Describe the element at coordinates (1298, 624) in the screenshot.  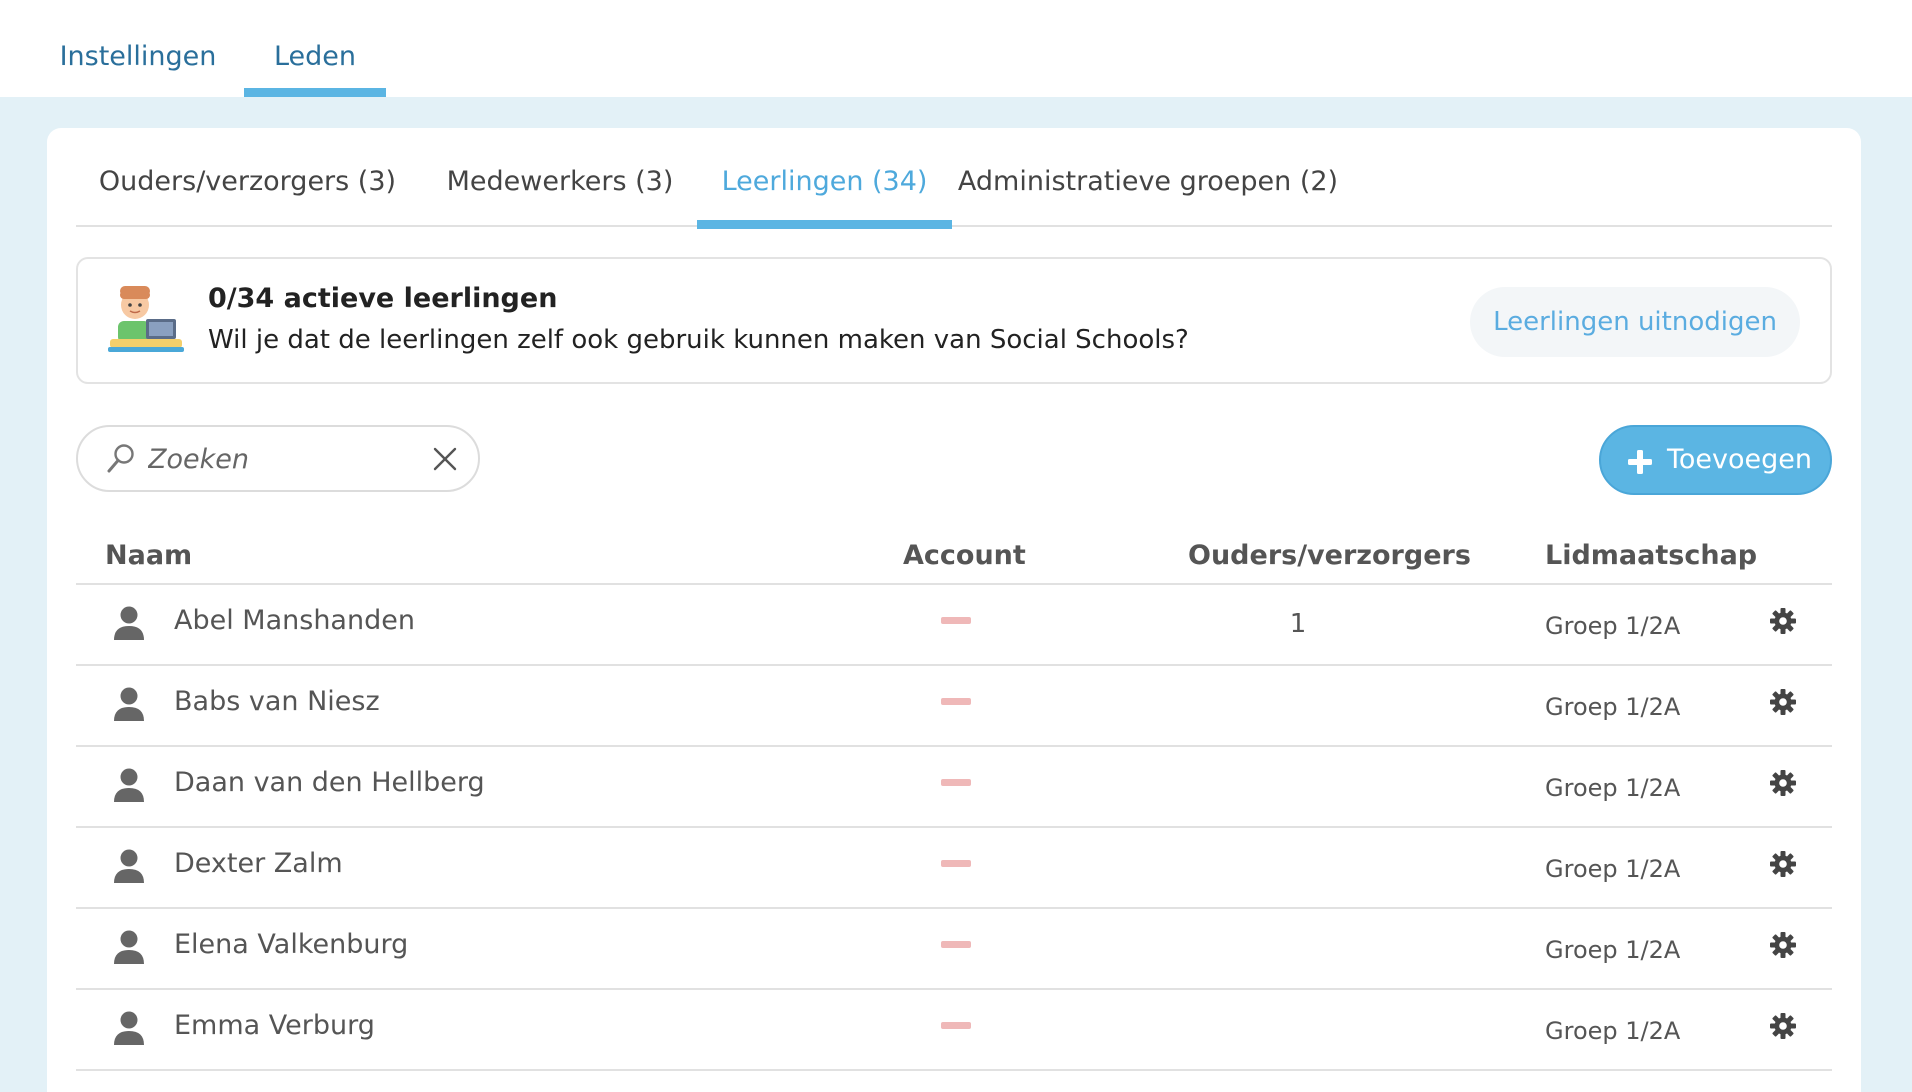
I see `parents-count: 1` at that location.